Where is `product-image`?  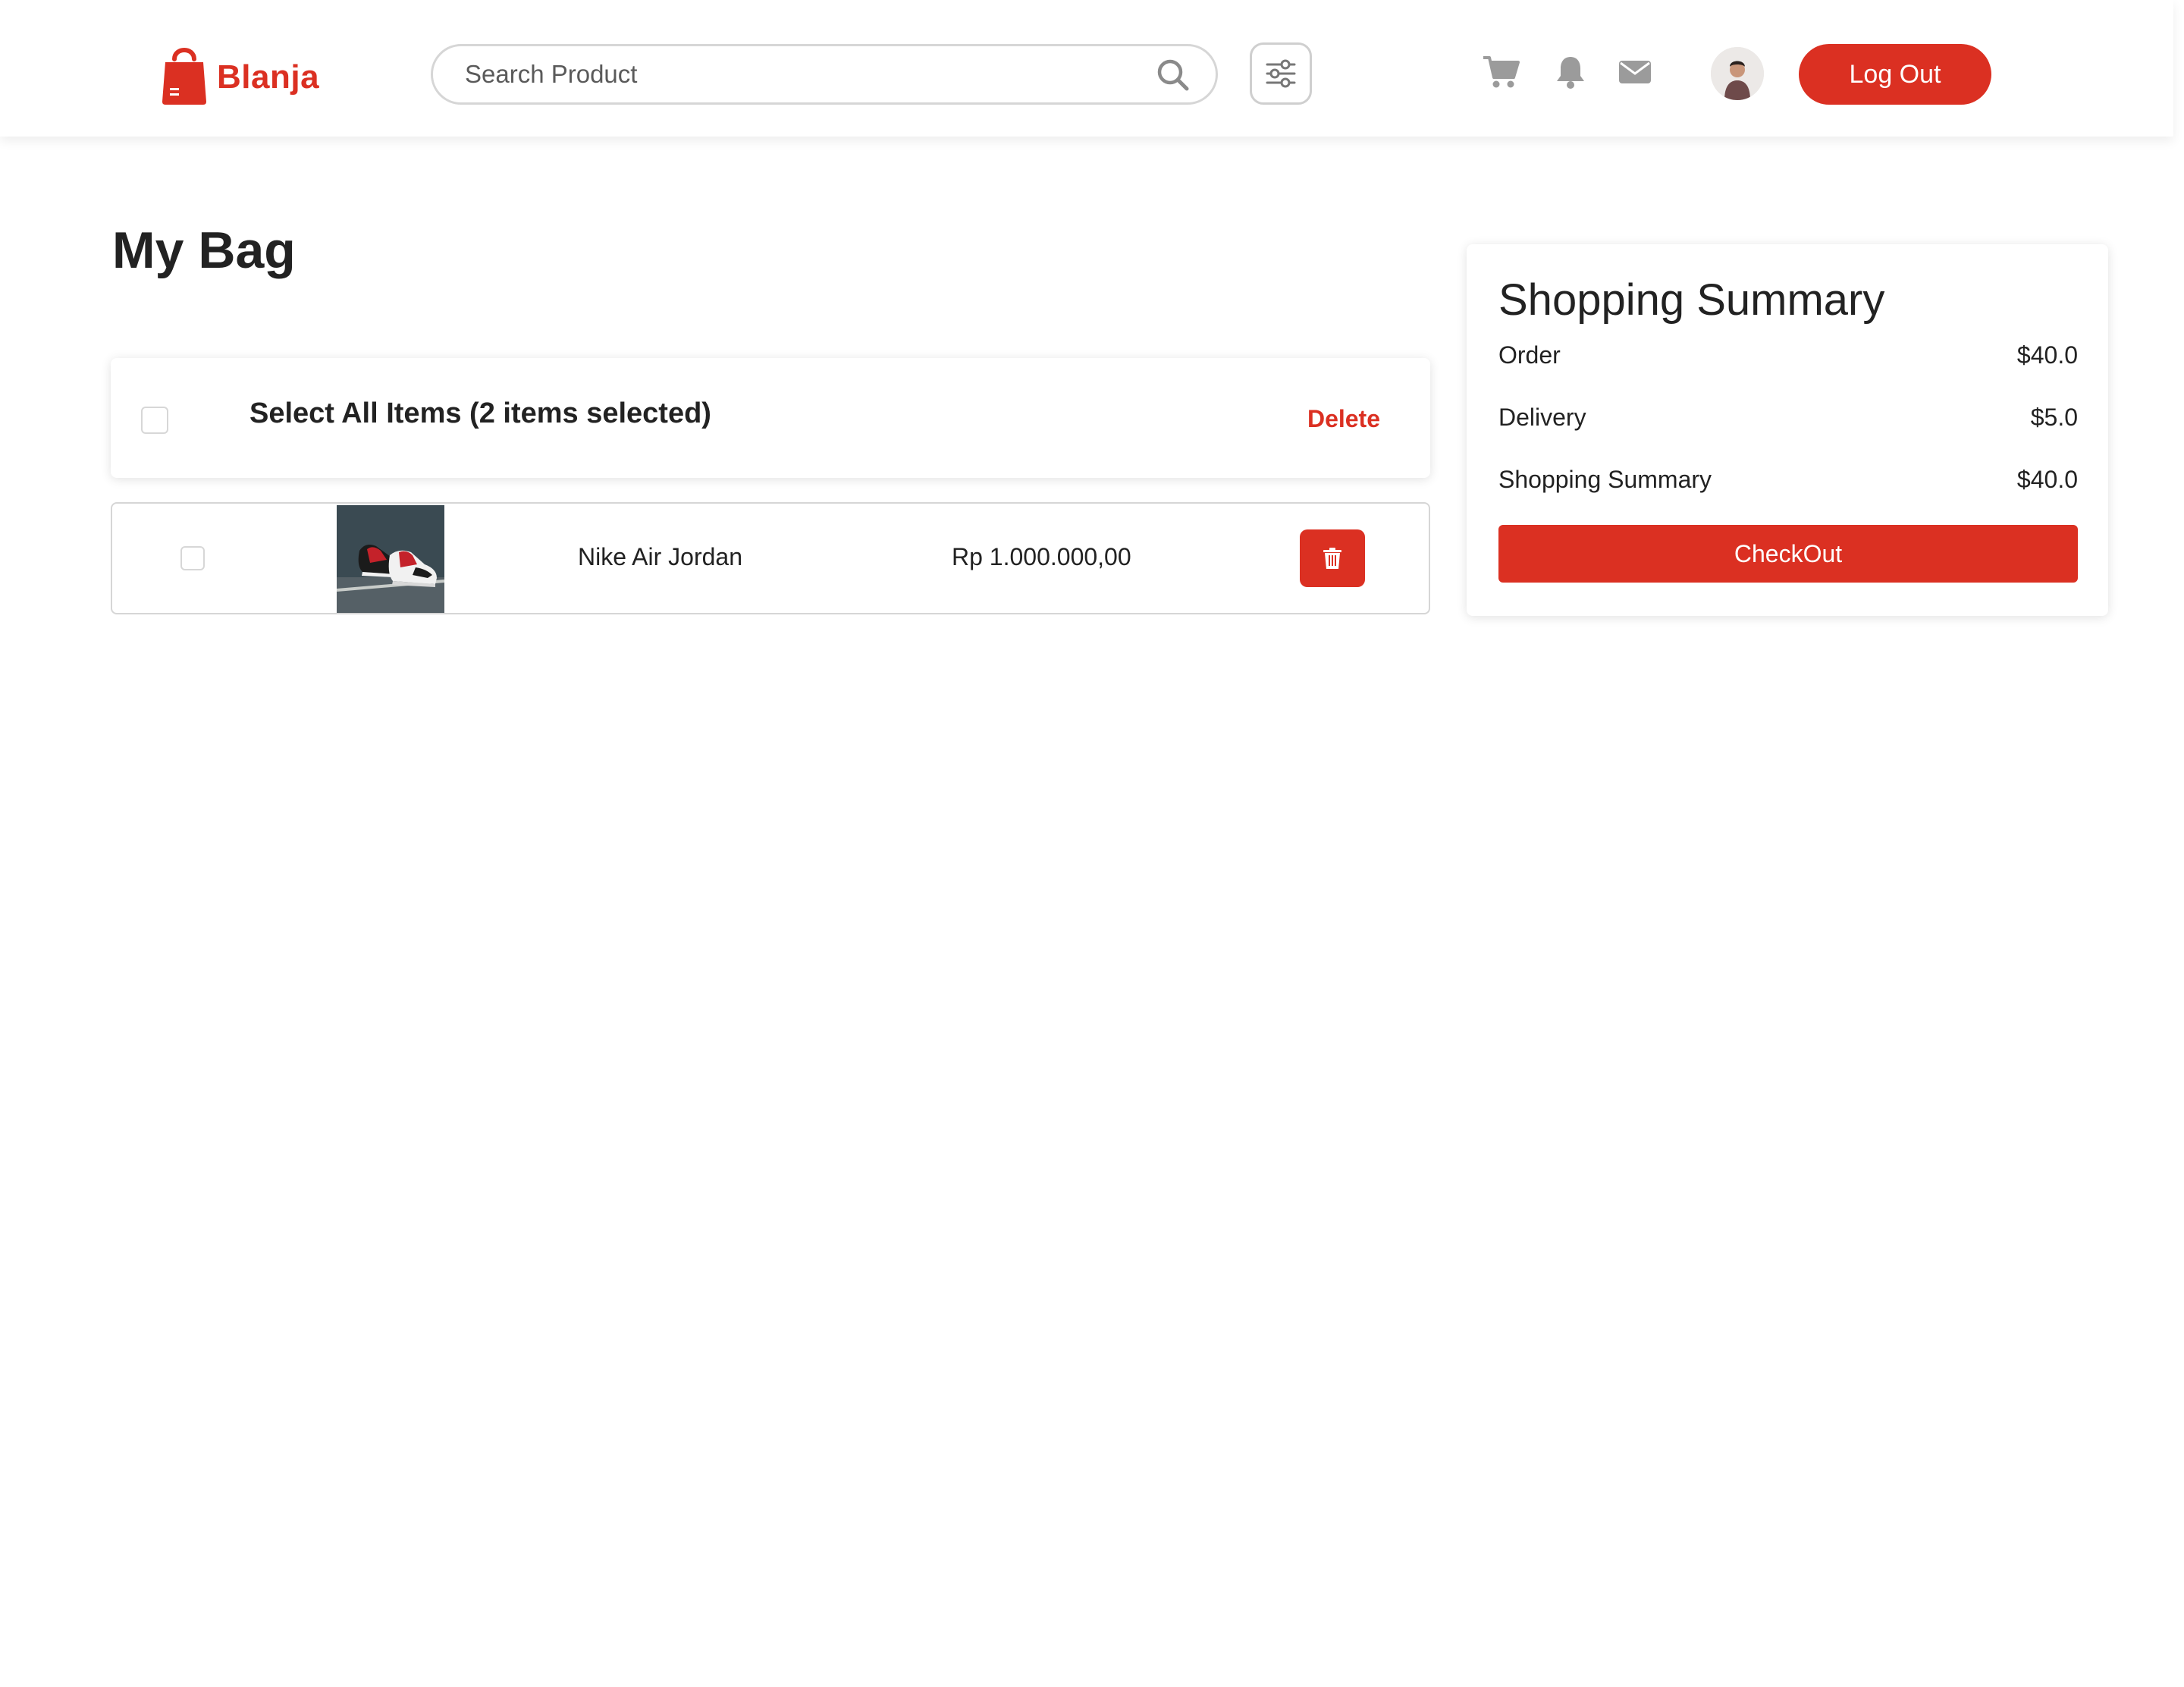
product-image is located at coordinates (390, 559).